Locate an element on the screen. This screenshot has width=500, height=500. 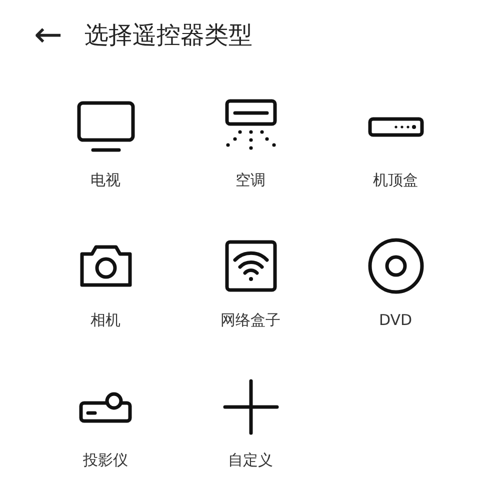
remote-type-label: 相机 is located at coordinates (105, 320).